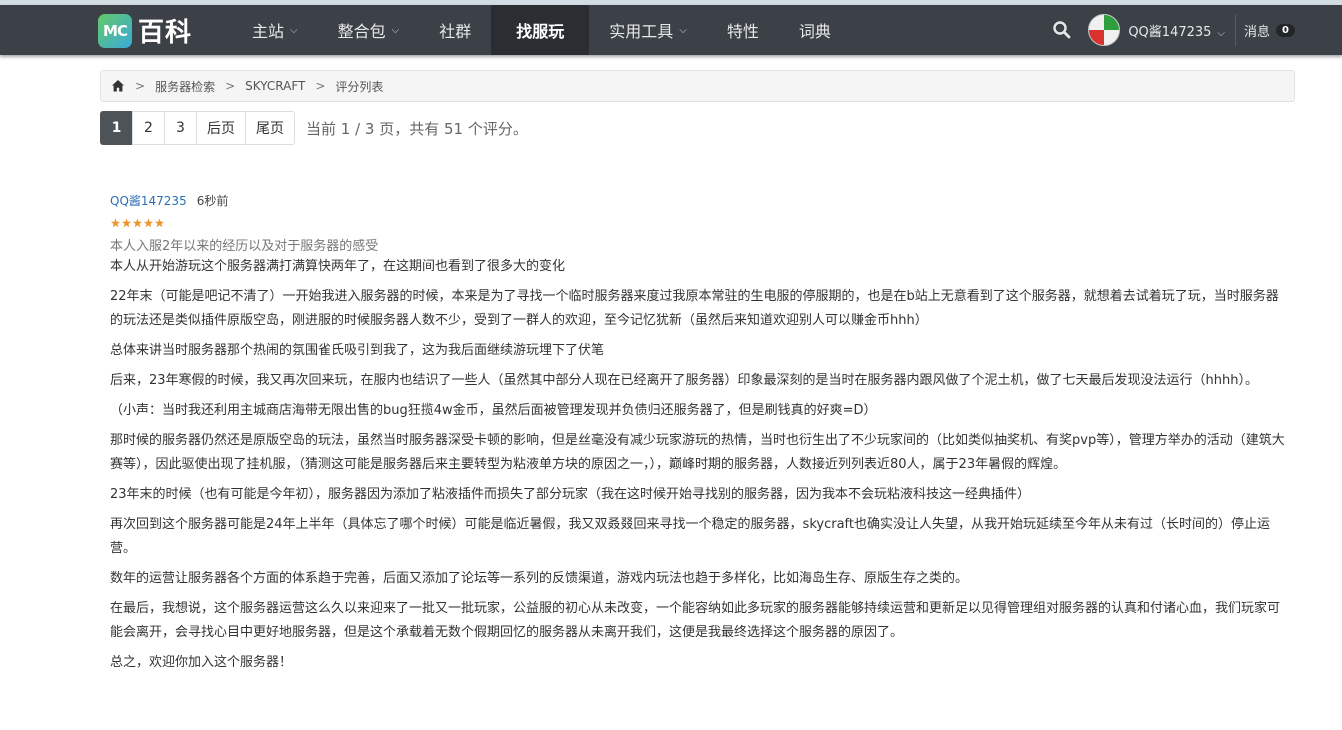 The image size is (1342, 730). I want to click on review-paragraph: 本人从开始游玩这个服务器满打满算快两年了，在这期间也看到了很多大的变化, so click(338, 266).